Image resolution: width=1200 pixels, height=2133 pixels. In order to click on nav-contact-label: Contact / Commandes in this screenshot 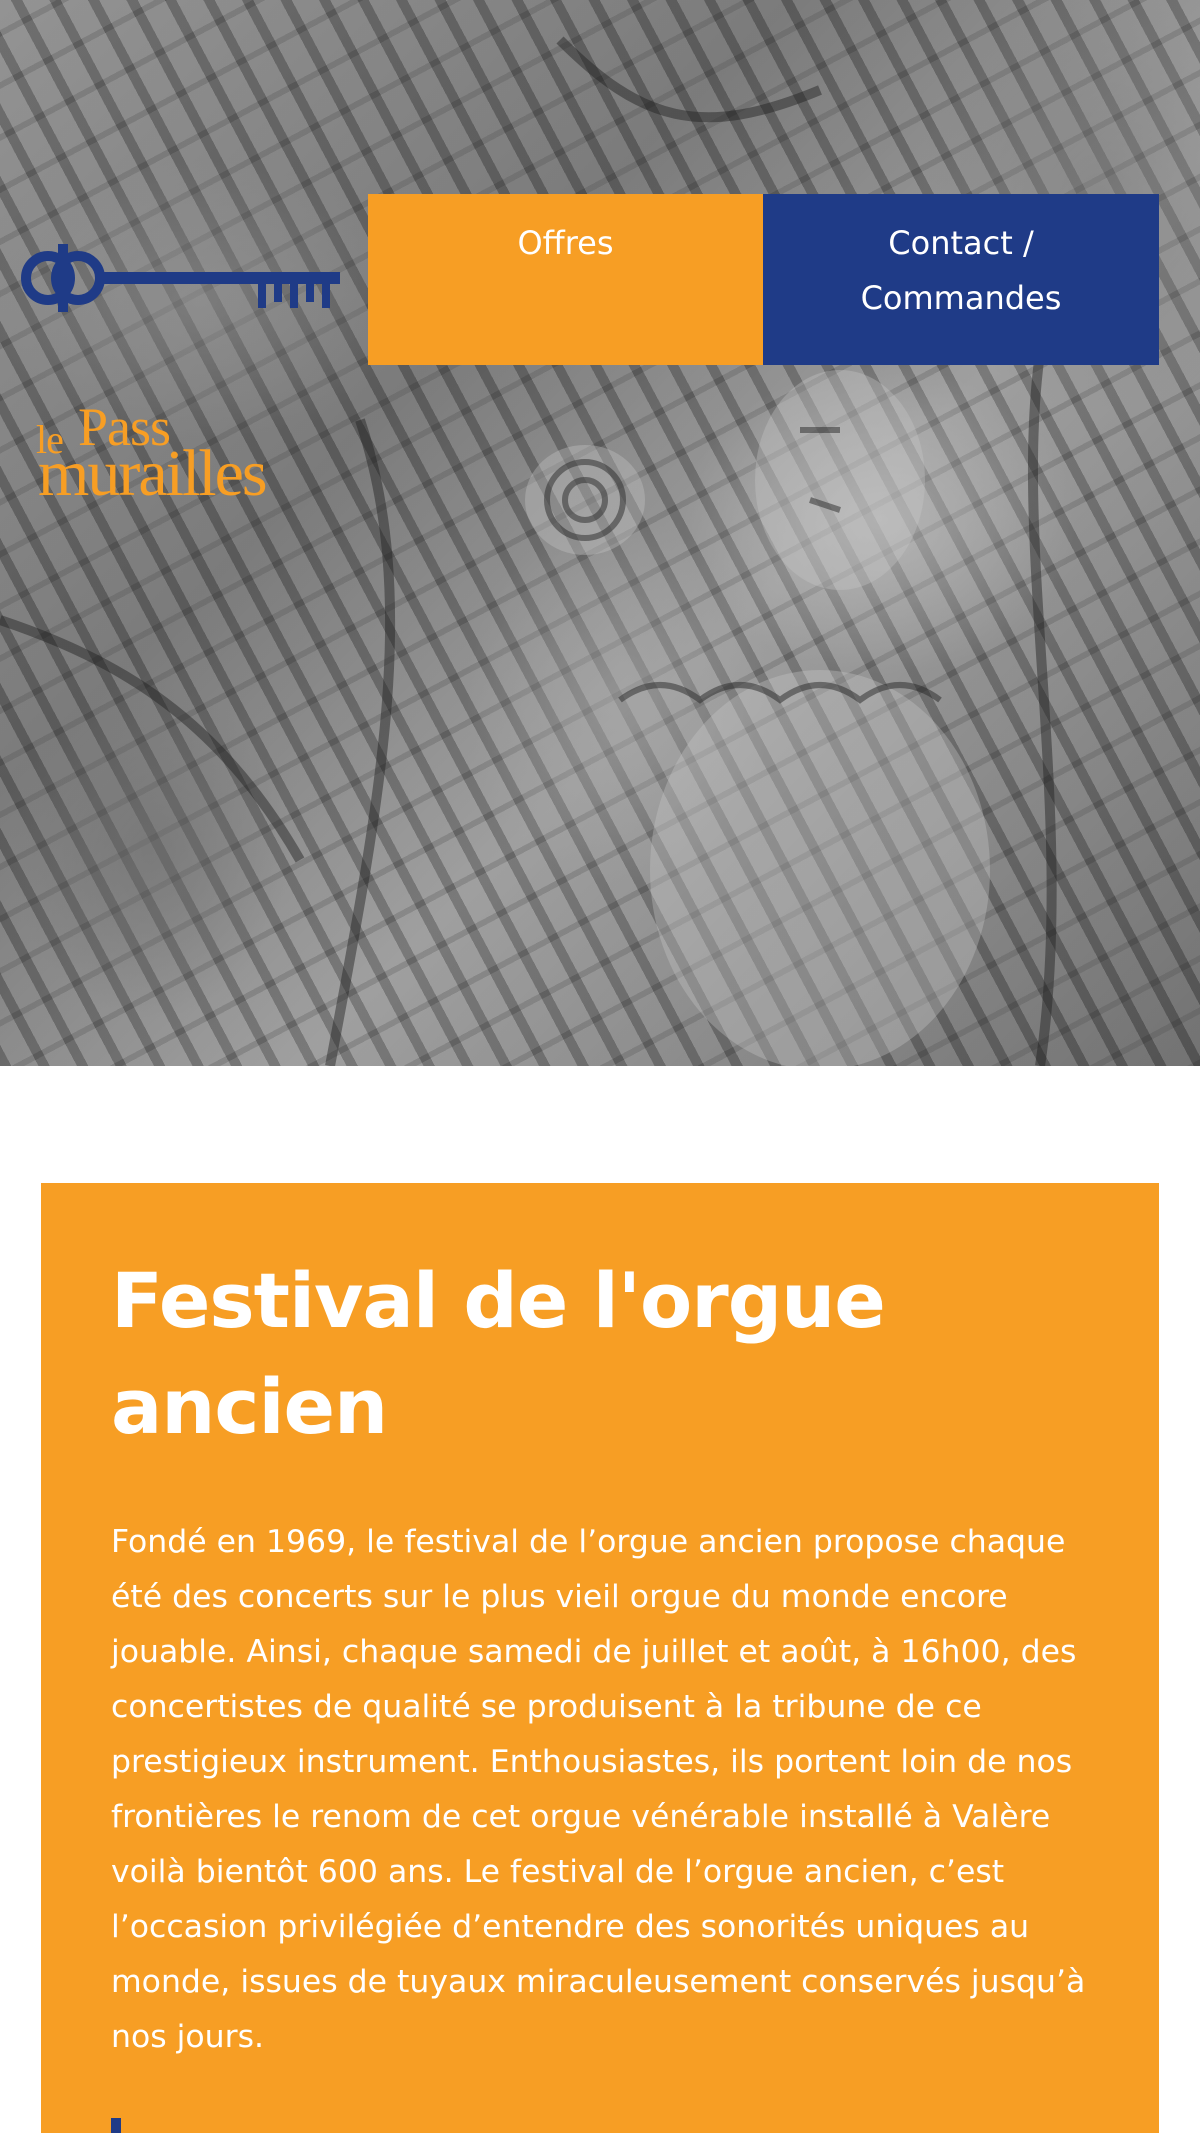, I will do `click(961, 270)`.